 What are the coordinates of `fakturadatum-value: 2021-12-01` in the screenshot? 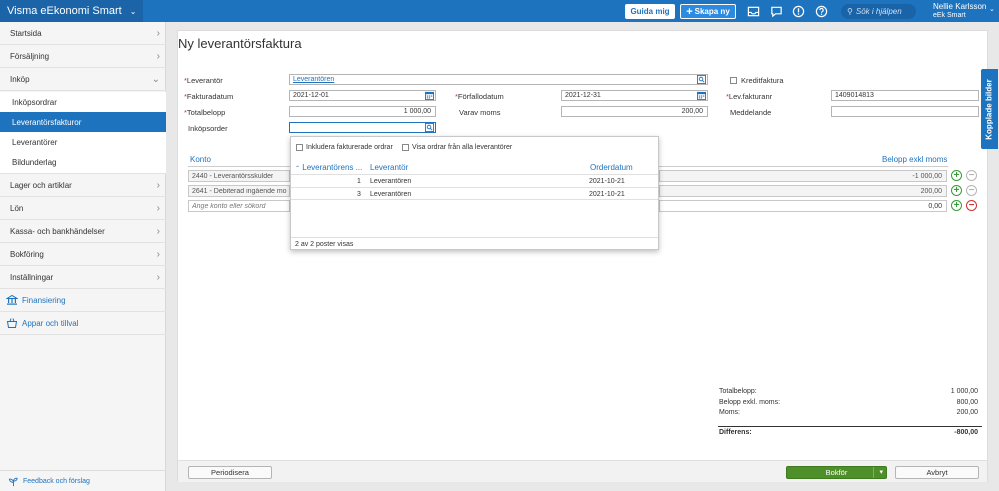 It's located at (311, 95).